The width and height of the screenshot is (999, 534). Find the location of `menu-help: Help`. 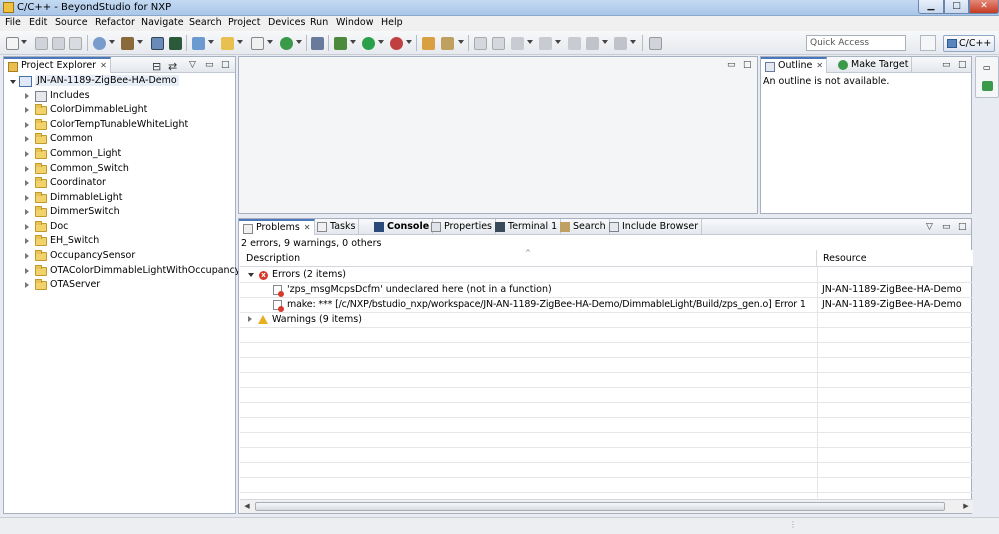

menu-help: Help is located at coordinates (392, 22).